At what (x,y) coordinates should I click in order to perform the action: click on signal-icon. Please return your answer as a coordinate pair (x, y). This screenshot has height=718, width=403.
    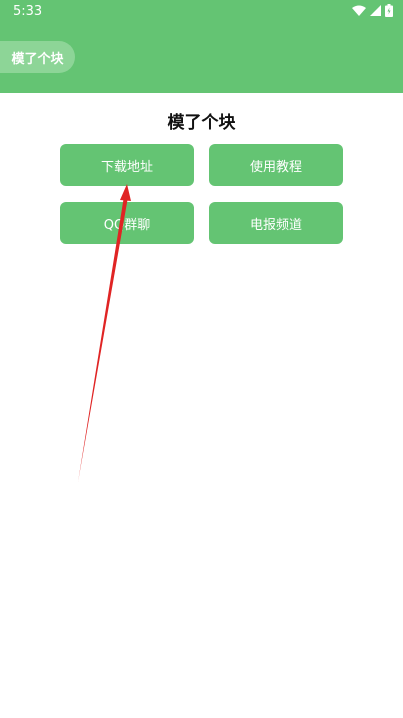
    Looking at the image, I should click on (375, 10).